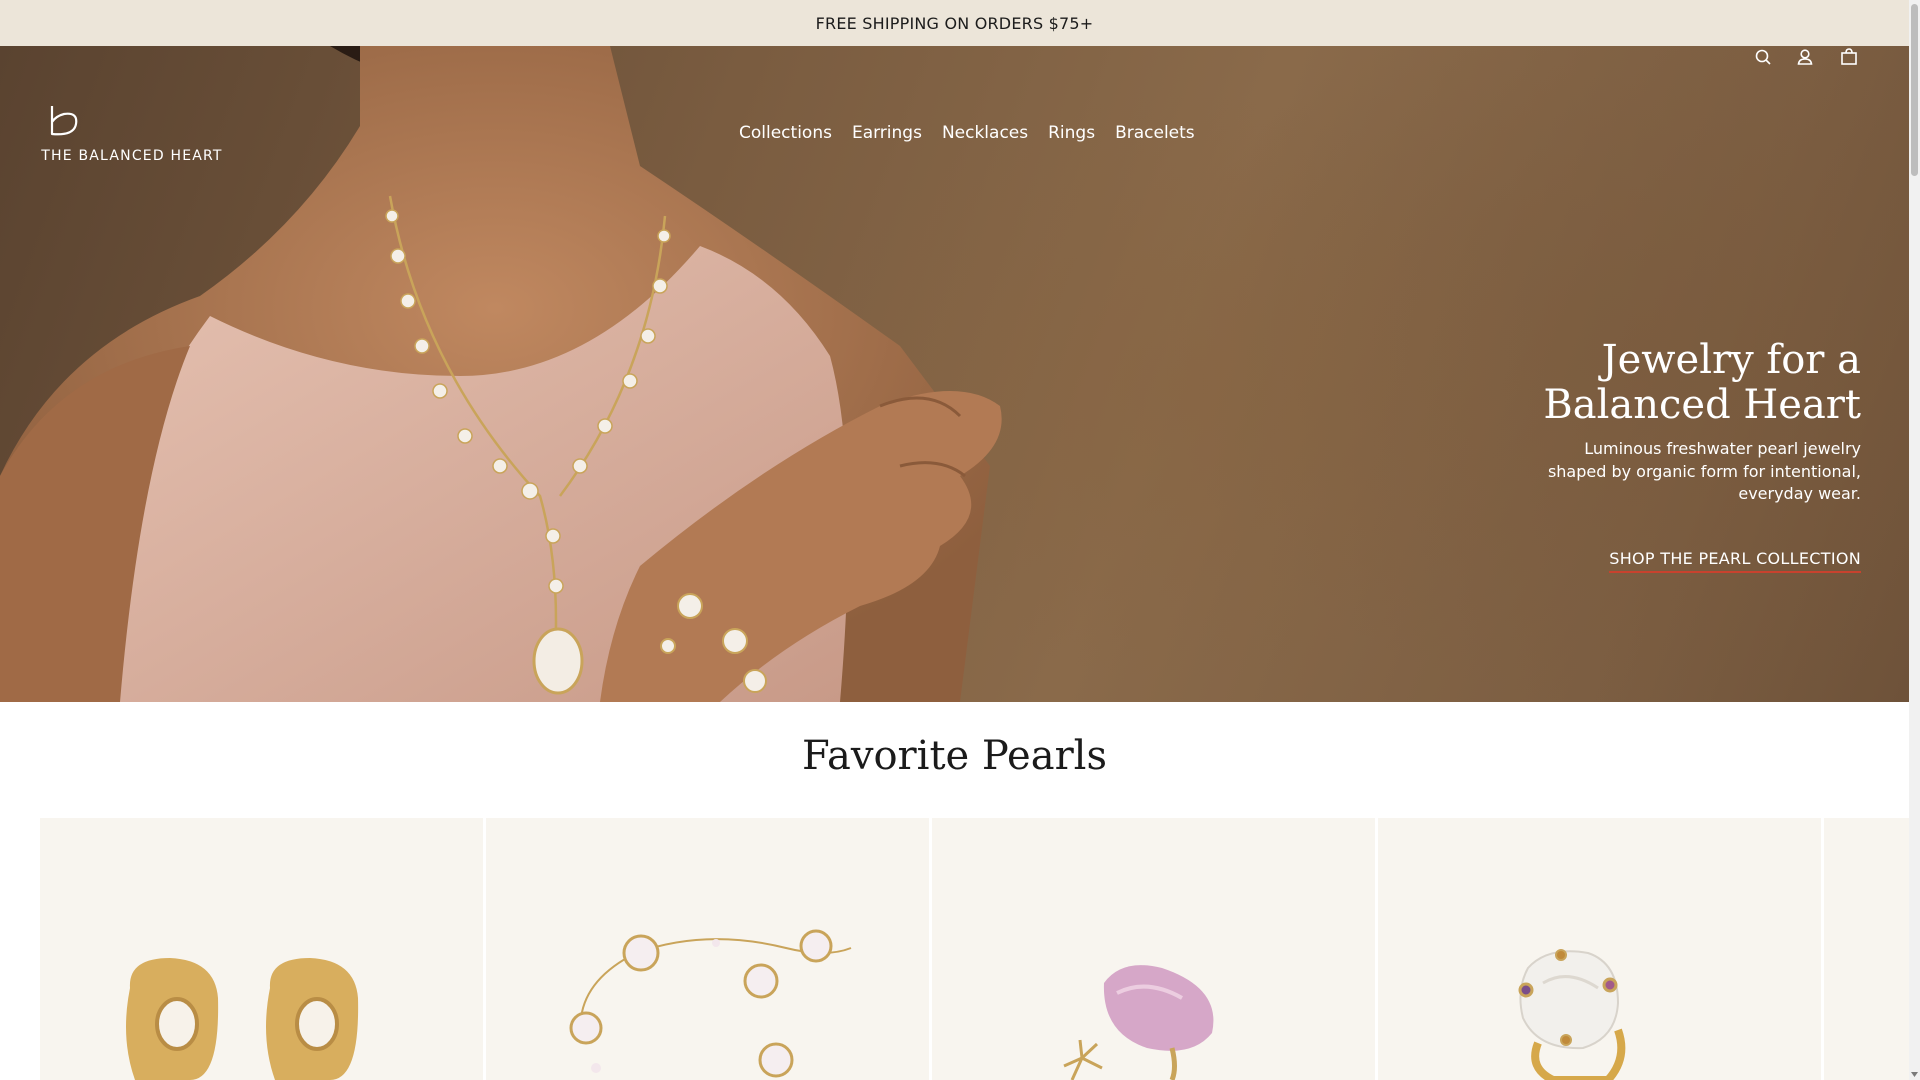  What do you see at coordinates (785, 134) in the screenshot?
I see `nav-collections: Collections` at bounding box center [785, 134].